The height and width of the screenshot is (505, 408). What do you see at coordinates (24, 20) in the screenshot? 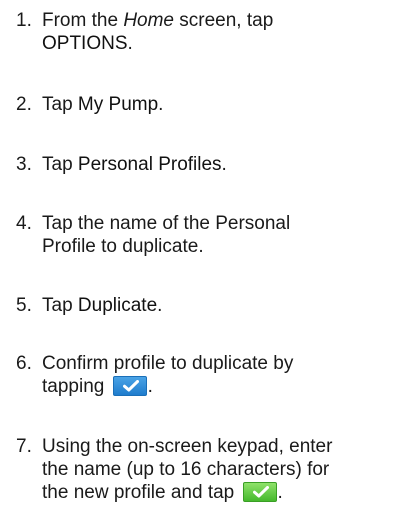
I see `step-number: 1.` at bounding box center [24, 20].